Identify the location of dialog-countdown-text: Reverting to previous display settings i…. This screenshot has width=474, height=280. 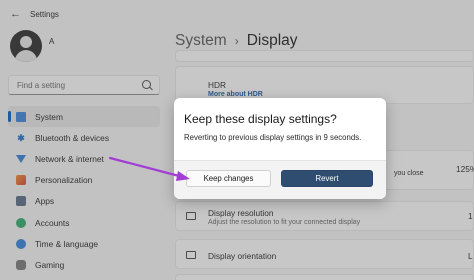
(273, 137).